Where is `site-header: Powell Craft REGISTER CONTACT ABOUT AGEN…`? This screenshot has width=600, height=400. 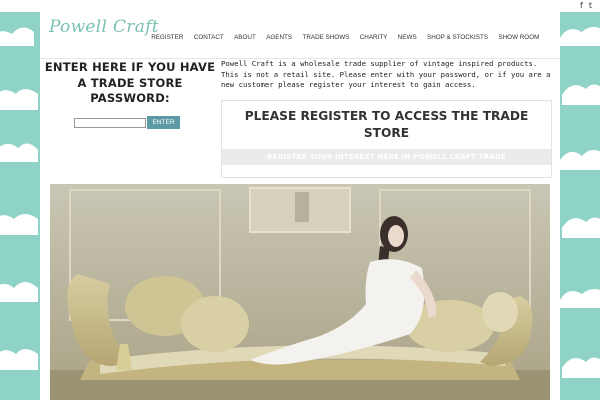 site-header: Powell Craft REGISTER CONTACT ABOUT AGEN… is located at coordinates (300, 35).